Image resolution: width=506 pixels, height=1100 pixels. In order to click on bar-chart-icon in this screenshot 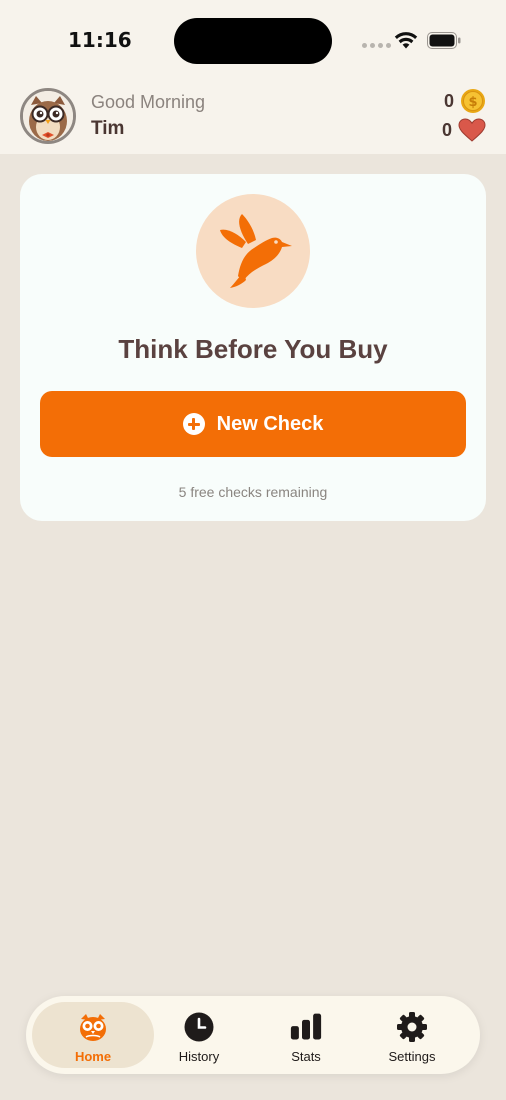, I will do `click(306, 1027)`.